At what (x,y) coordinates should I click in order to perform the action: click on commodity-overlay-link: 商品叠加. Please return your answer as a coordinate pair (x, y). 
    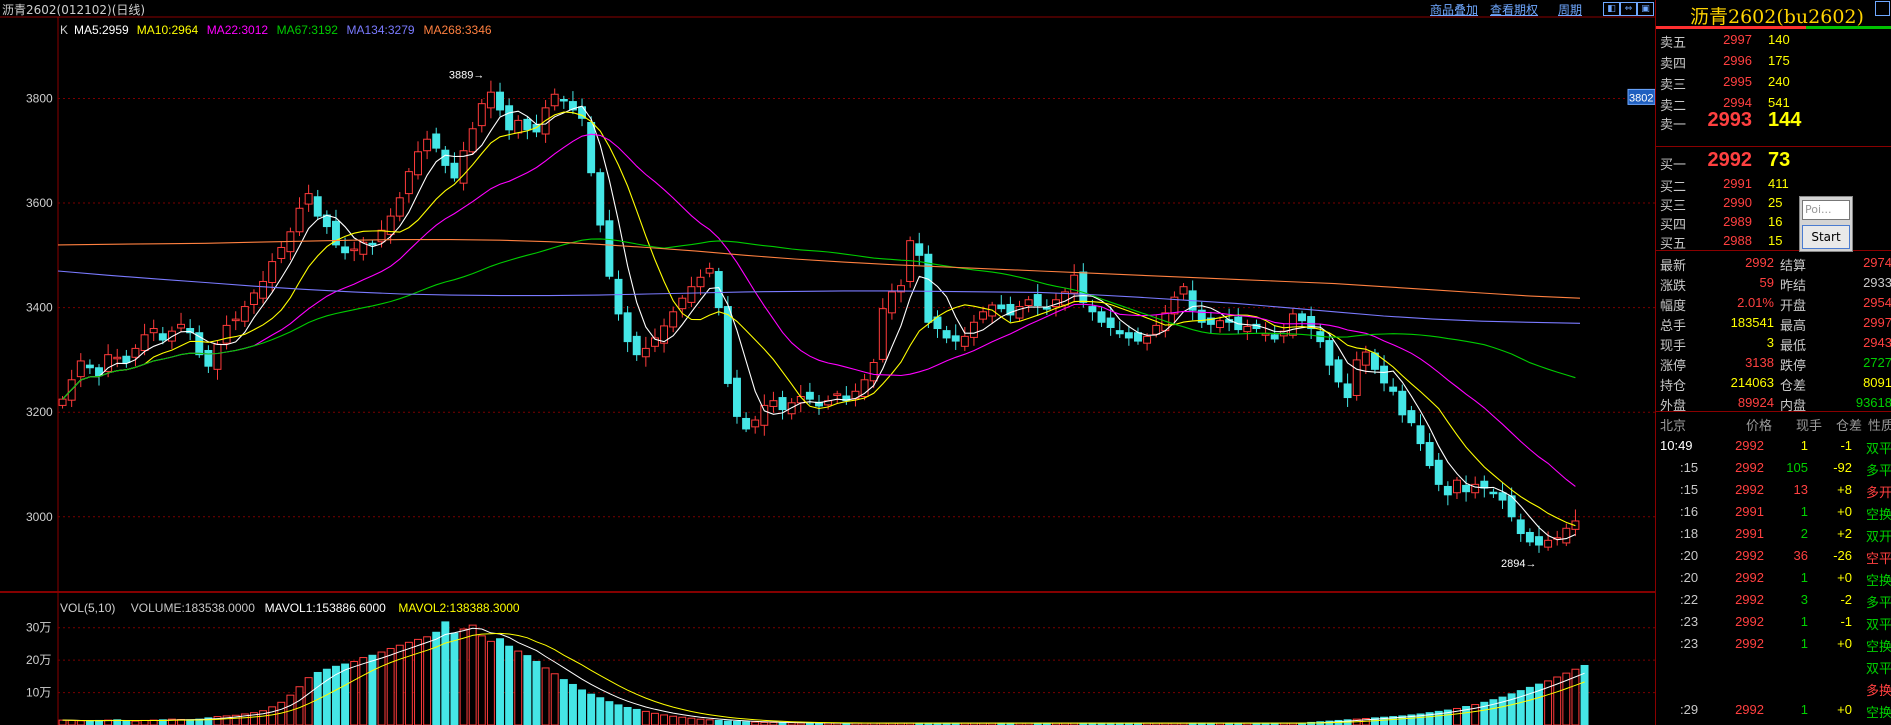
    Looking at the image, I should click on (1454, 9).